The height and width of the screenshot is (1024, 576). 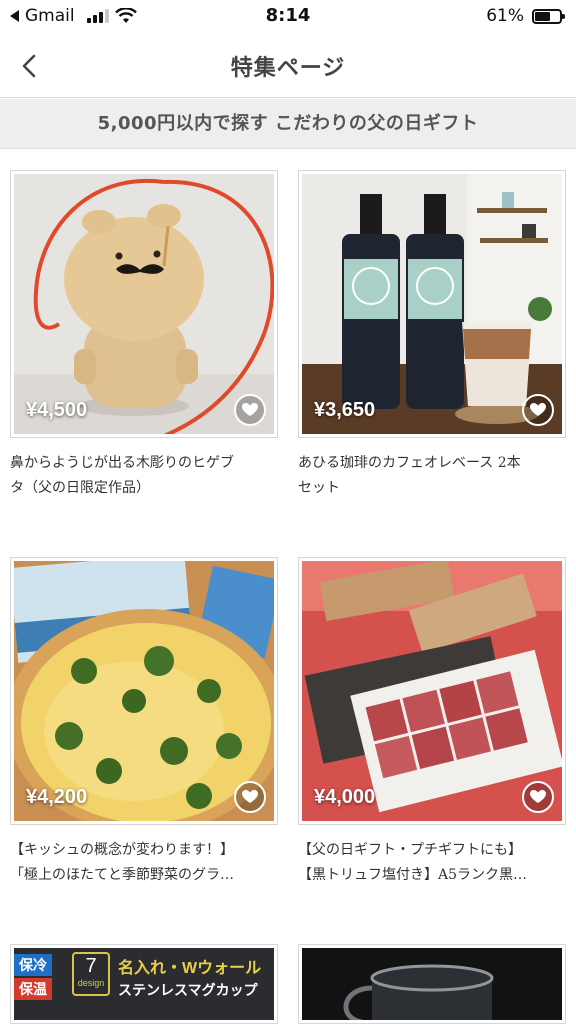 I want to click on product-headline: 名入れ・Wウォール, so click(x=190, y=968).